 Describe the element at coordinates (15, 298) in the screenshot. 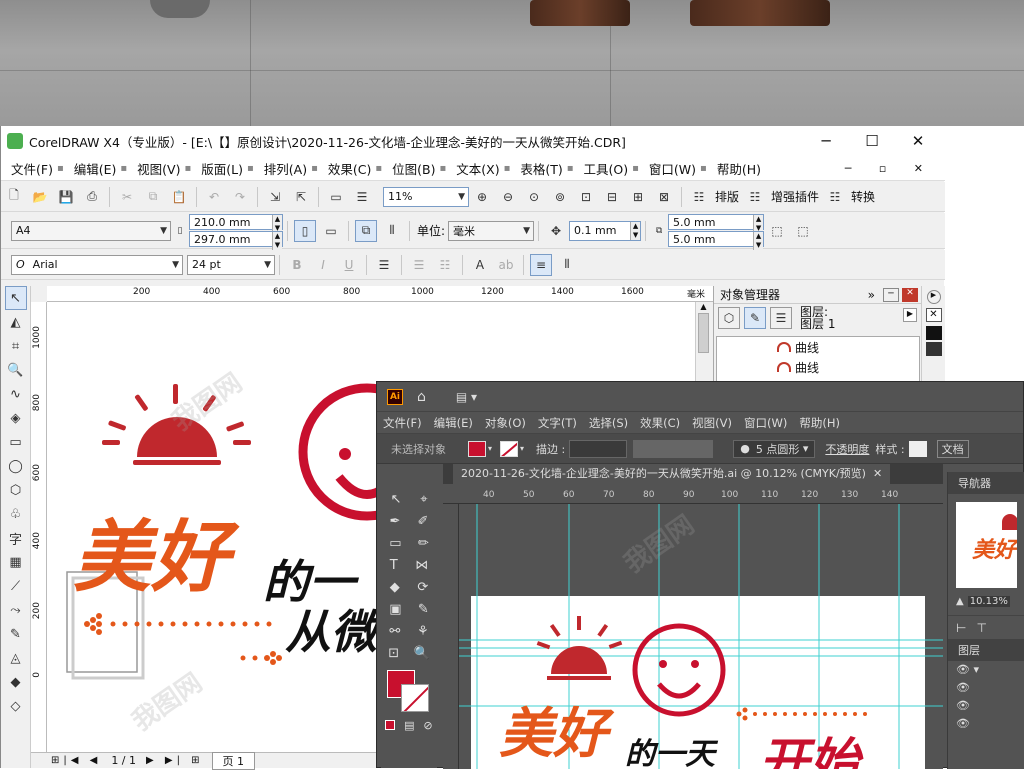

I see `pick-tool-icon: ↖` at that location.